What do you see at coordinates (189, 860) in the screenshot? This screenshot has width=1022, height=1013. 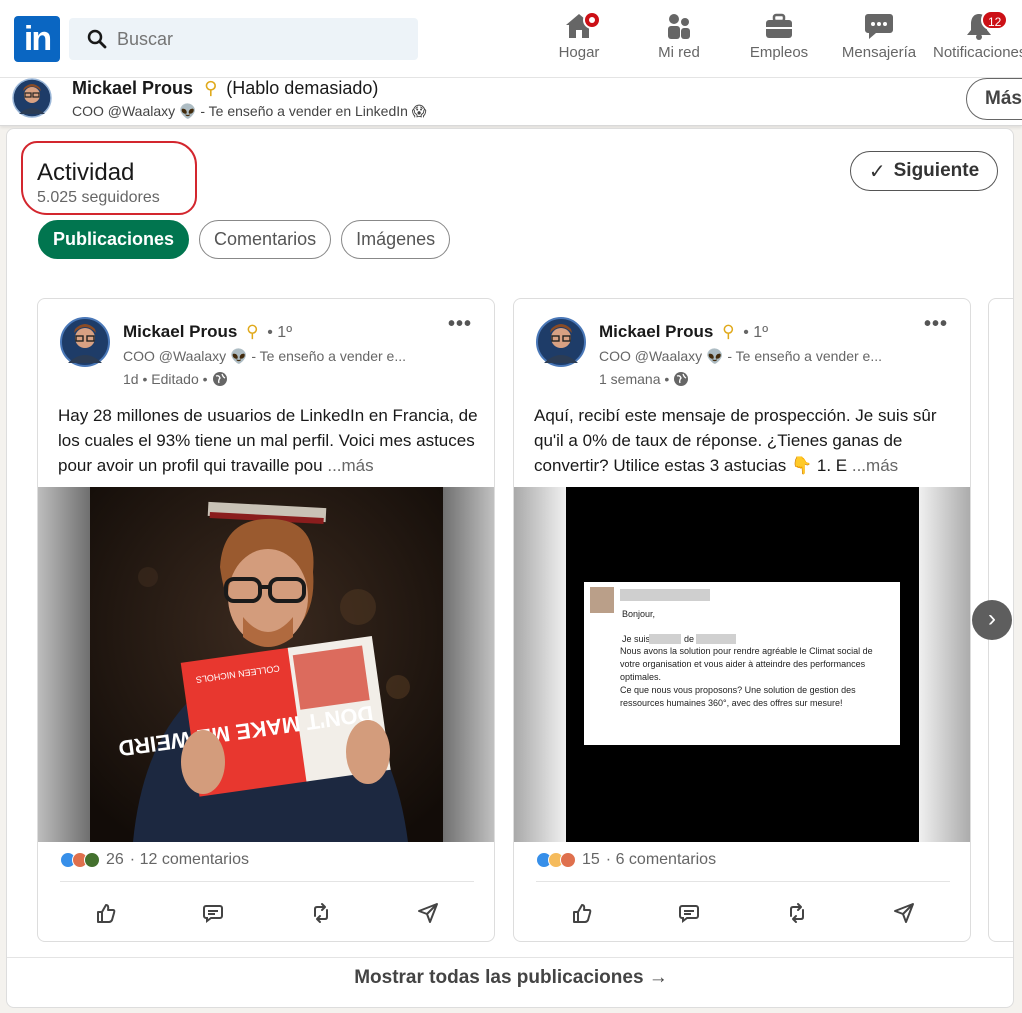 I see `comments-count: · 12 comentarios` at bounding box center [189, 860].